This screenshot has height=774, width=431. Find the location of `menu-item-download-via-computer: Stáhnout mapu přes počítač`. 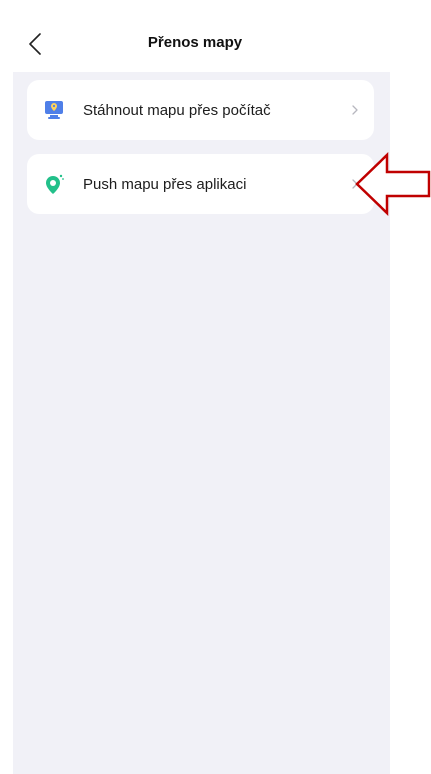

menu-item-download-via-computer: Stáhnout mapu přes počítač is located at coordinates (200, 110).